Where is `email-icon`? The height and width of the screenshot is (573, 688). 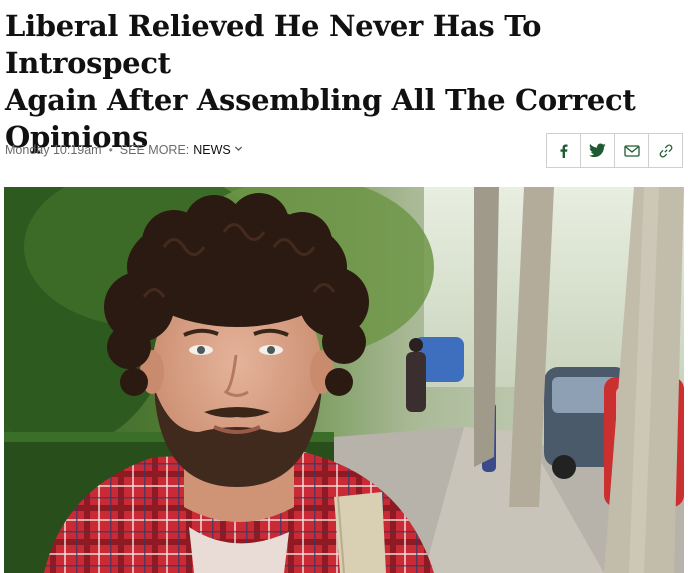 email-icon is located at coordinates (631, 150).